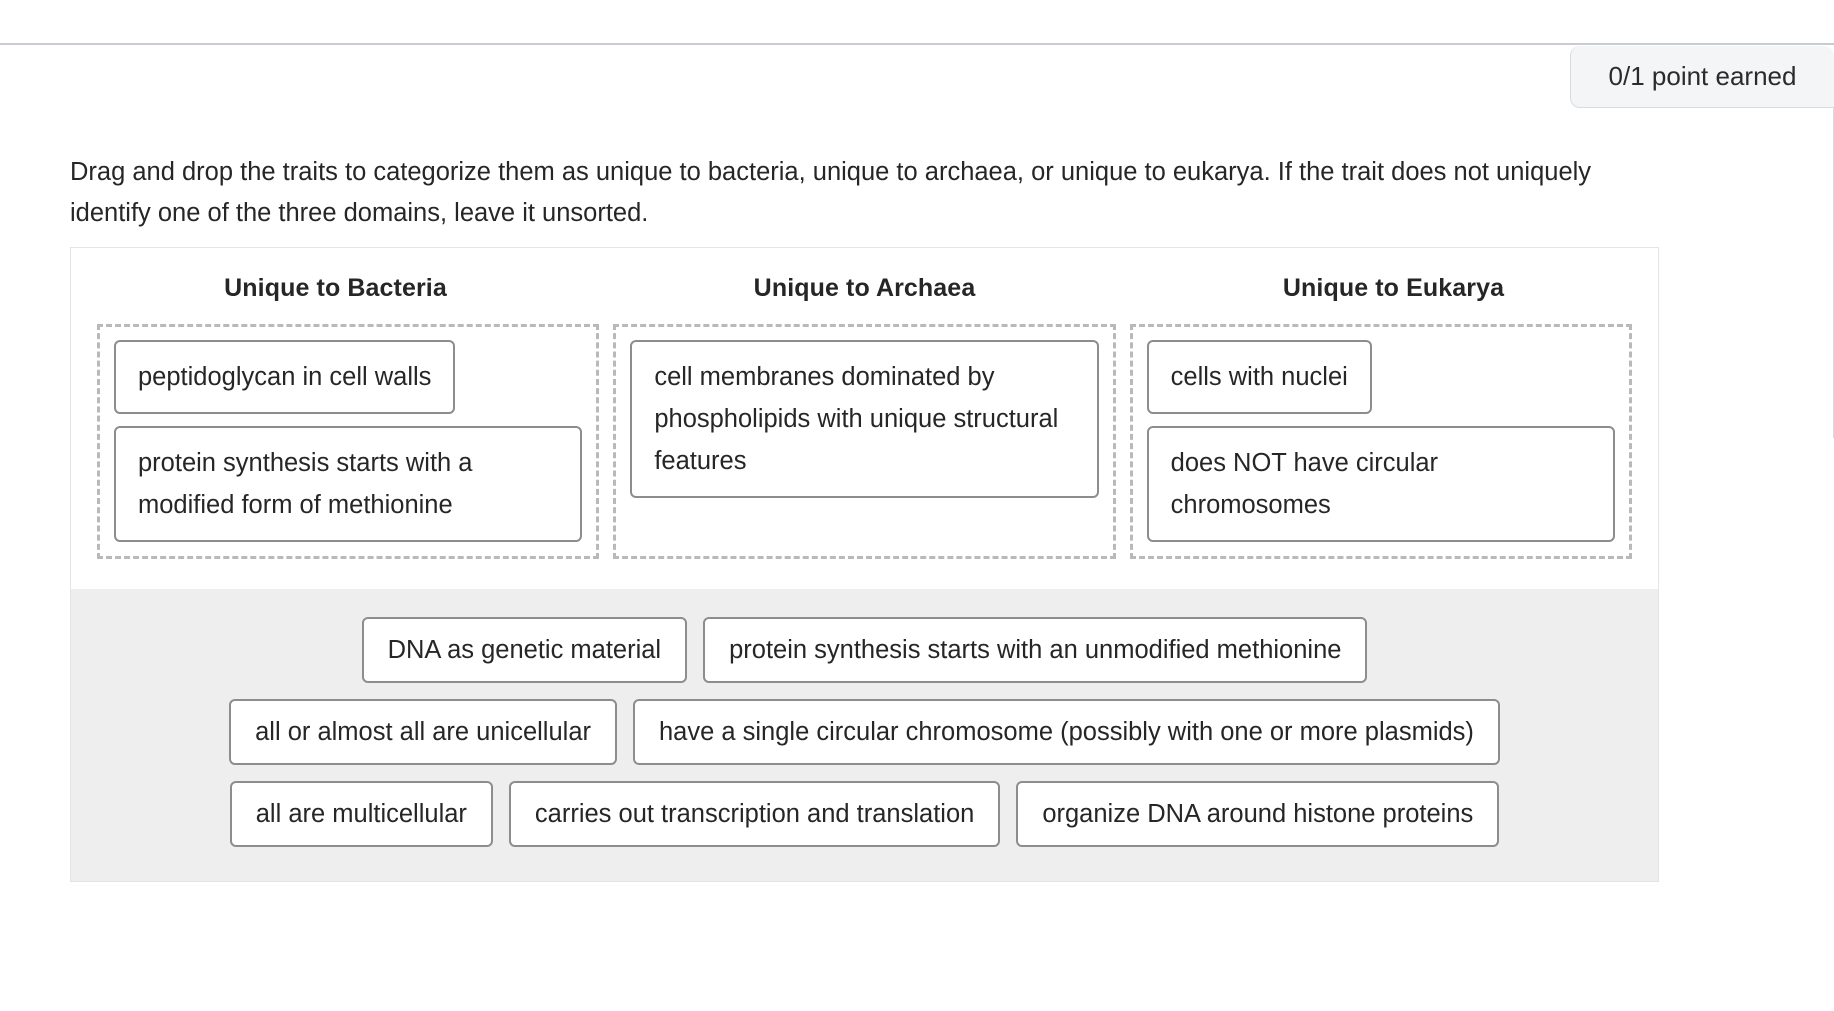 Image resolution: width=1834 pixels, height=1011 pixels. What do you see at coordinates (335, 288) in the screenshot?
I see `column-header-bacteria: Unique to Bacteria` at bounding box center [335, 288].